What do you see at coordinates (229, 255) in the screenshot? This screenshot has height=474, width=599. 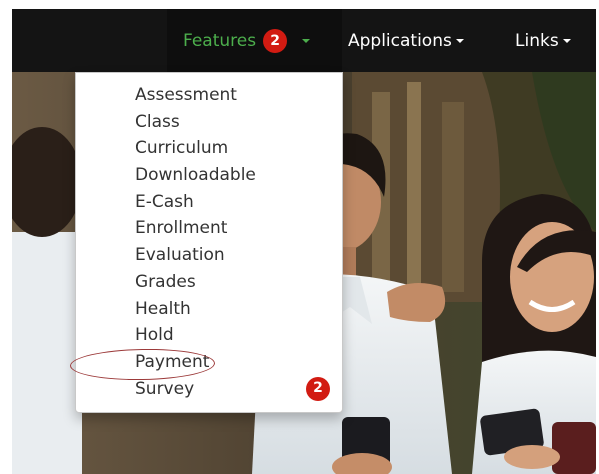 I see `menu-item-evaluation: Evaluation` at bounding box center [229, 255].